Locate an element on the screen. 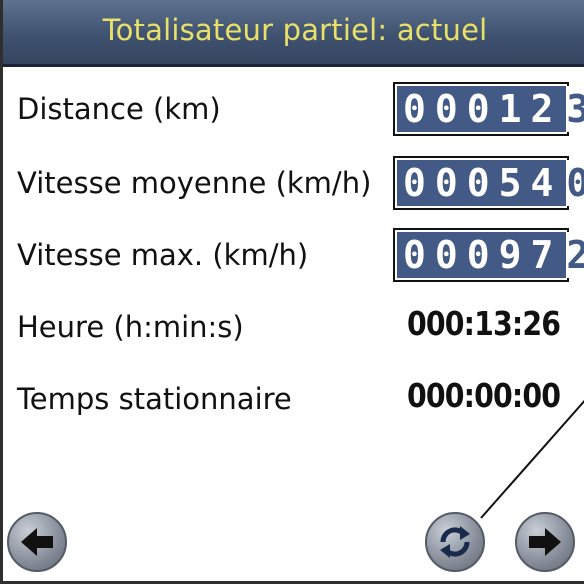 The height and width of the screenshot is (584, 584). refresh-icon is located at coordinates (455, 542).